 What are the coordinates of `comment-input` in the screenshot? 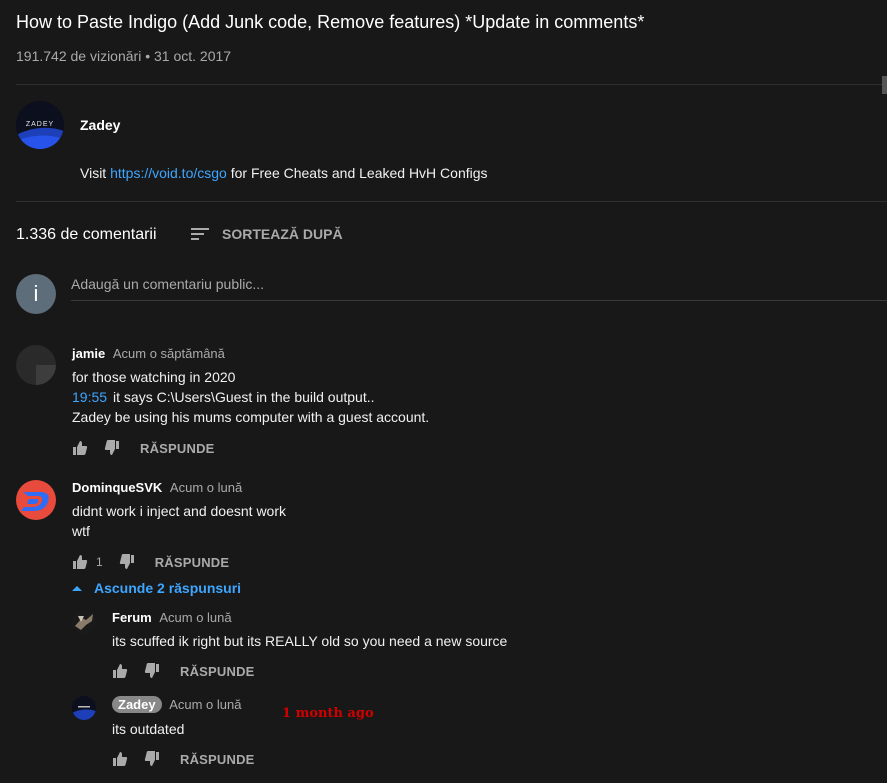 It's located at (479, 284).